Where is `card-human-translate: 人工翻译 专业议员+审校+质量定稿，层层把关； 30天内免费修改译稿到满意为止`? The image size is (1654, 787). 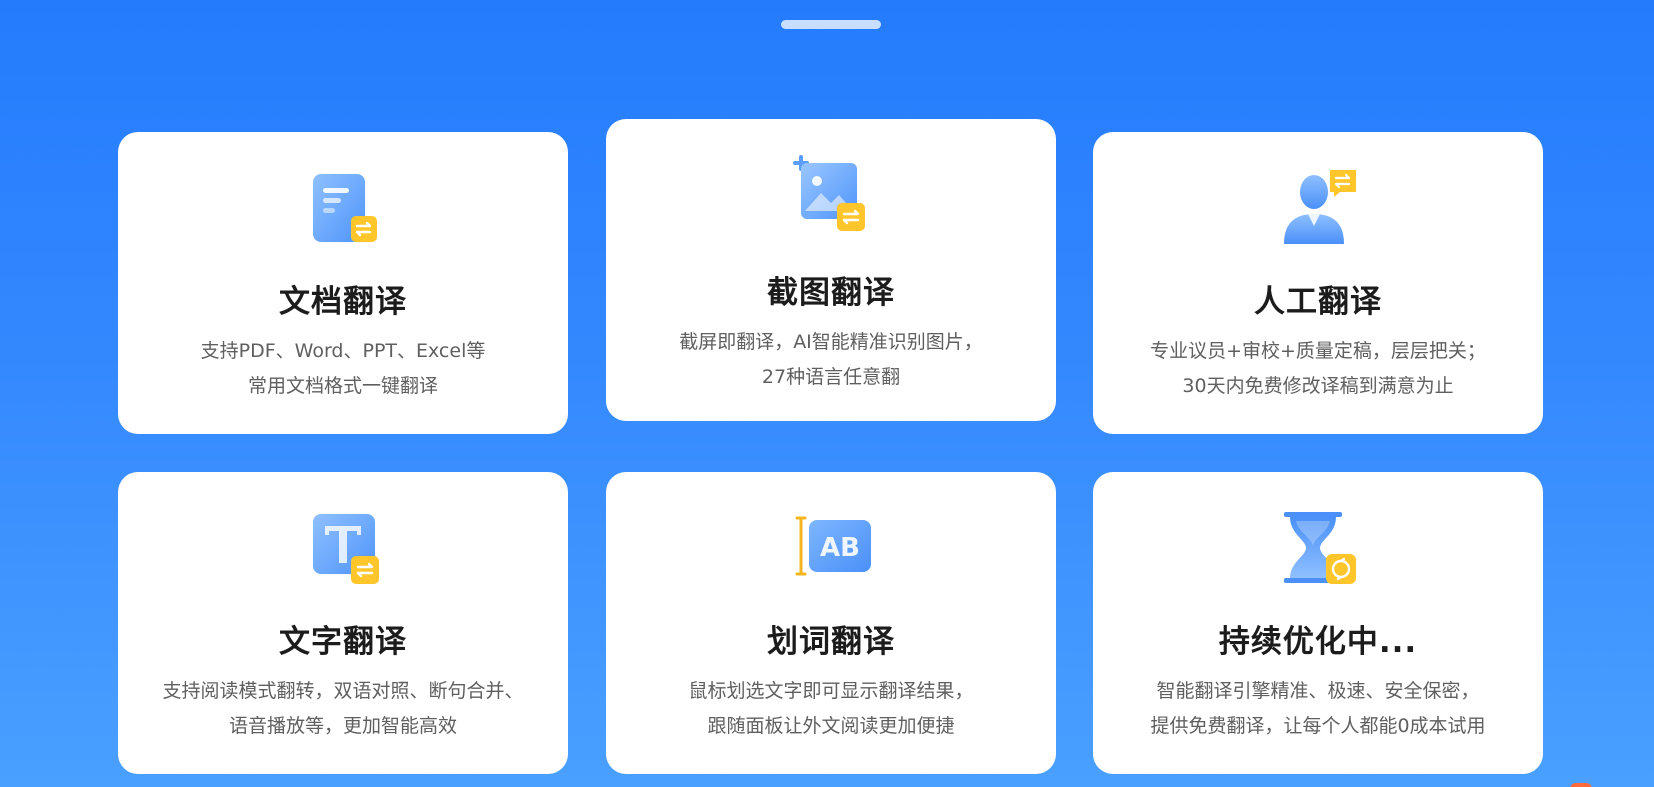 card-human-translate: 人工翻译 专业议员+审校+质量定稿，层层把关； 30天内免费修改译稿到满意为止 is located at coordinates (1318, 283).